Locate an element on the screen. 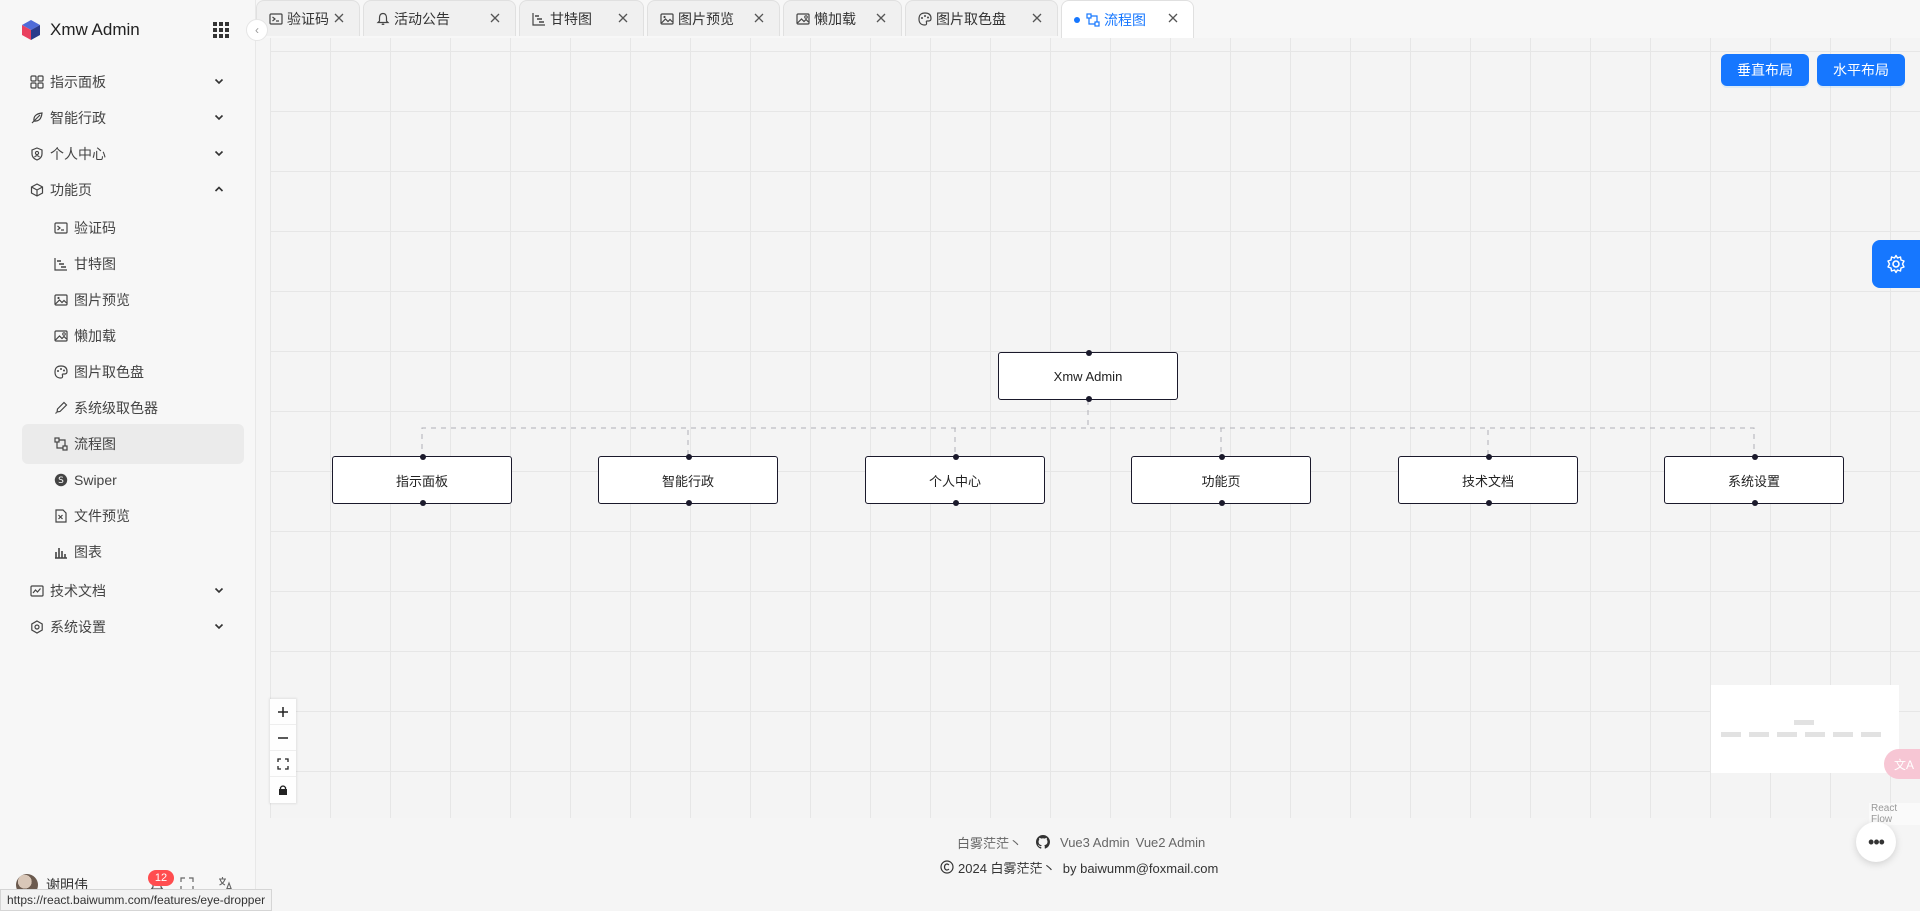 This screenshot has height=911, width=1920. flow-node-child: 系统设置 is located at coordinates (1754, 480).